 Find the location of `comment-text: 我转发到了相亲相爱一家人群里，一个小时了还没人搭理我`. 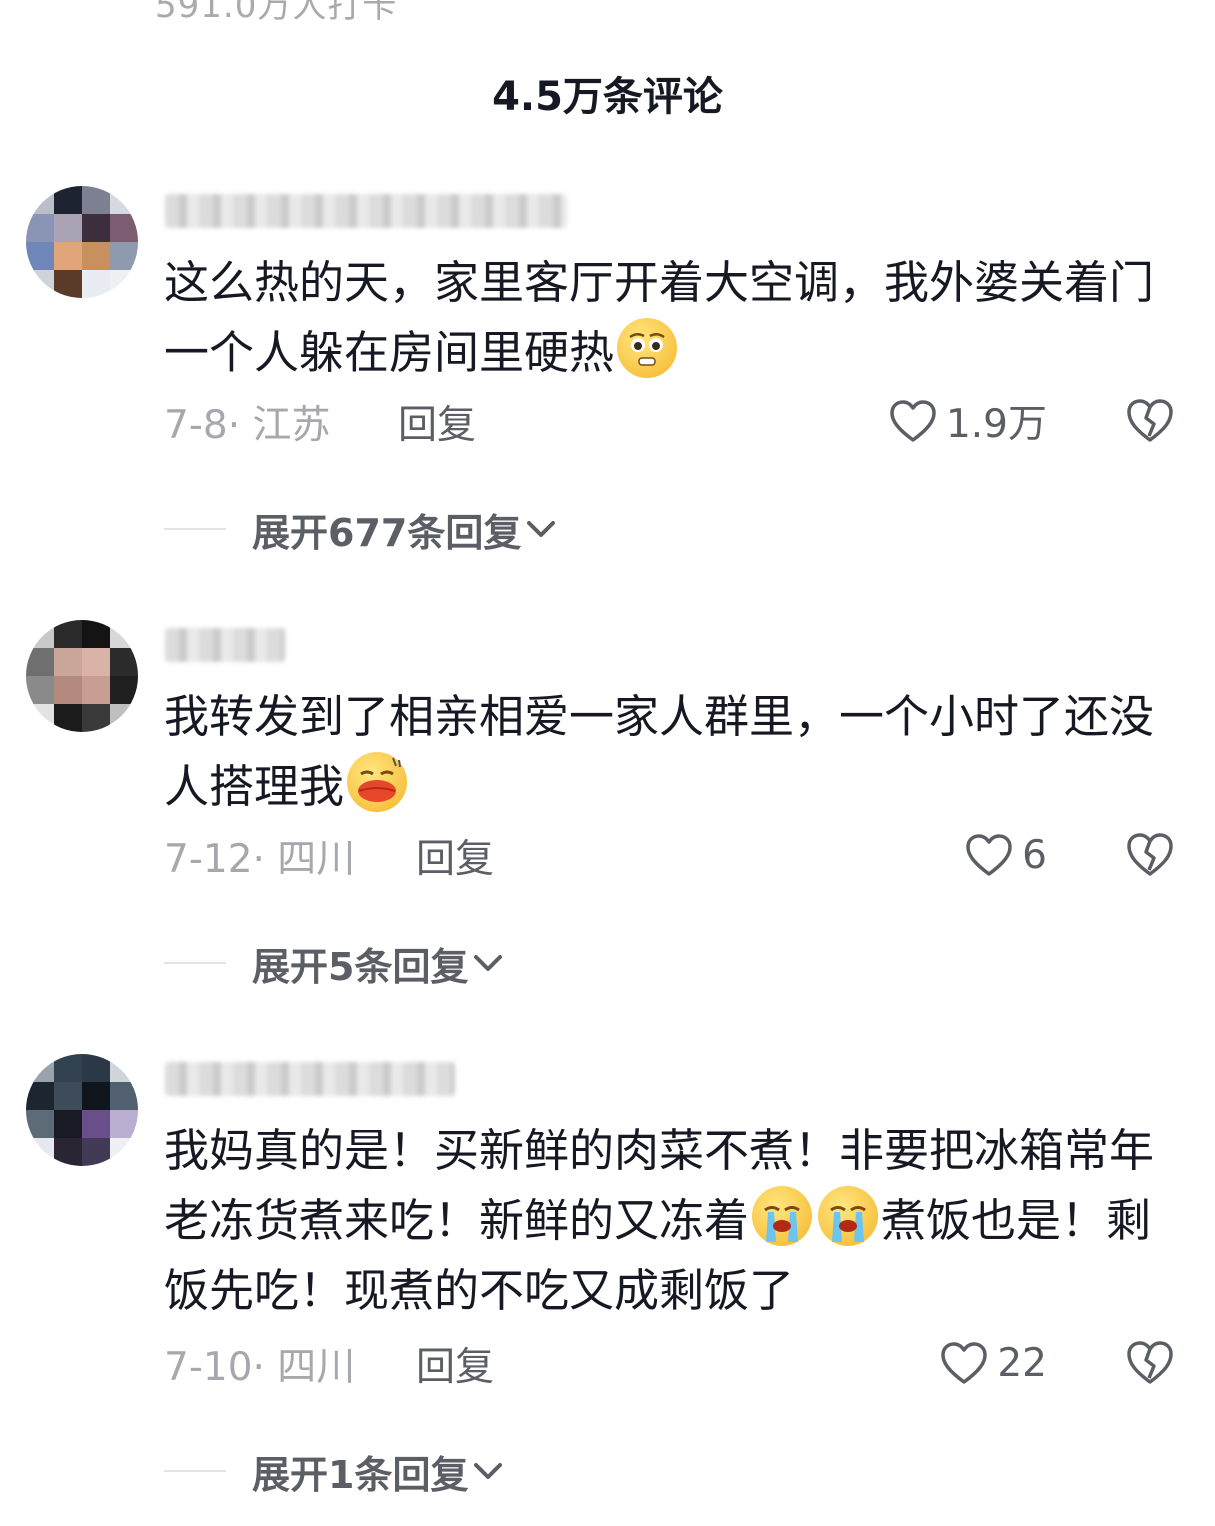

comment-text: 我转发到了相亲相爱一家人群里，一个小时了还没人搭理我 is located at coordinates (674, 752).